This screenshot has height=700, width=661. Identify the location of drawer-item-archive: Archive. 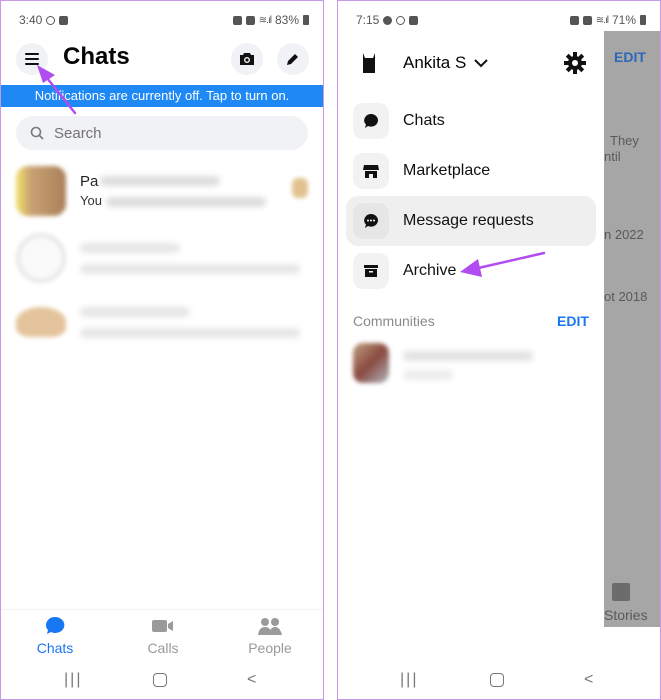
(471, 271).